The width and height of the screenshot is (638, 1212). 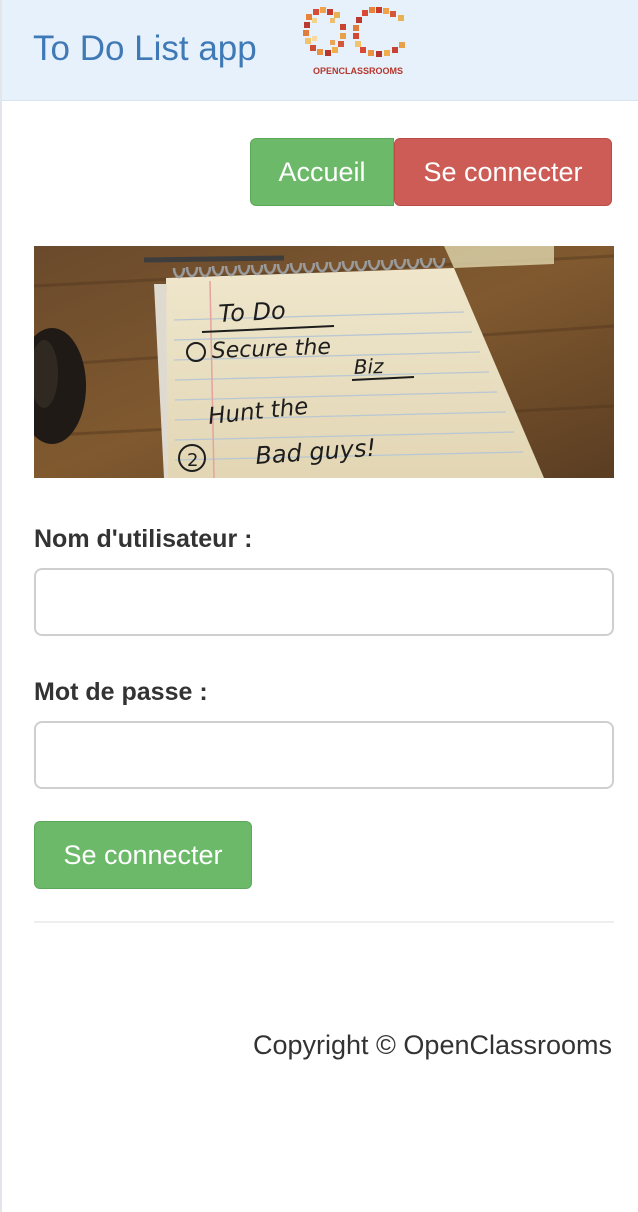 What do you see at coordinates (324, 755) in the screenshot?
I see `password-input` at bounding box center [324, 755].